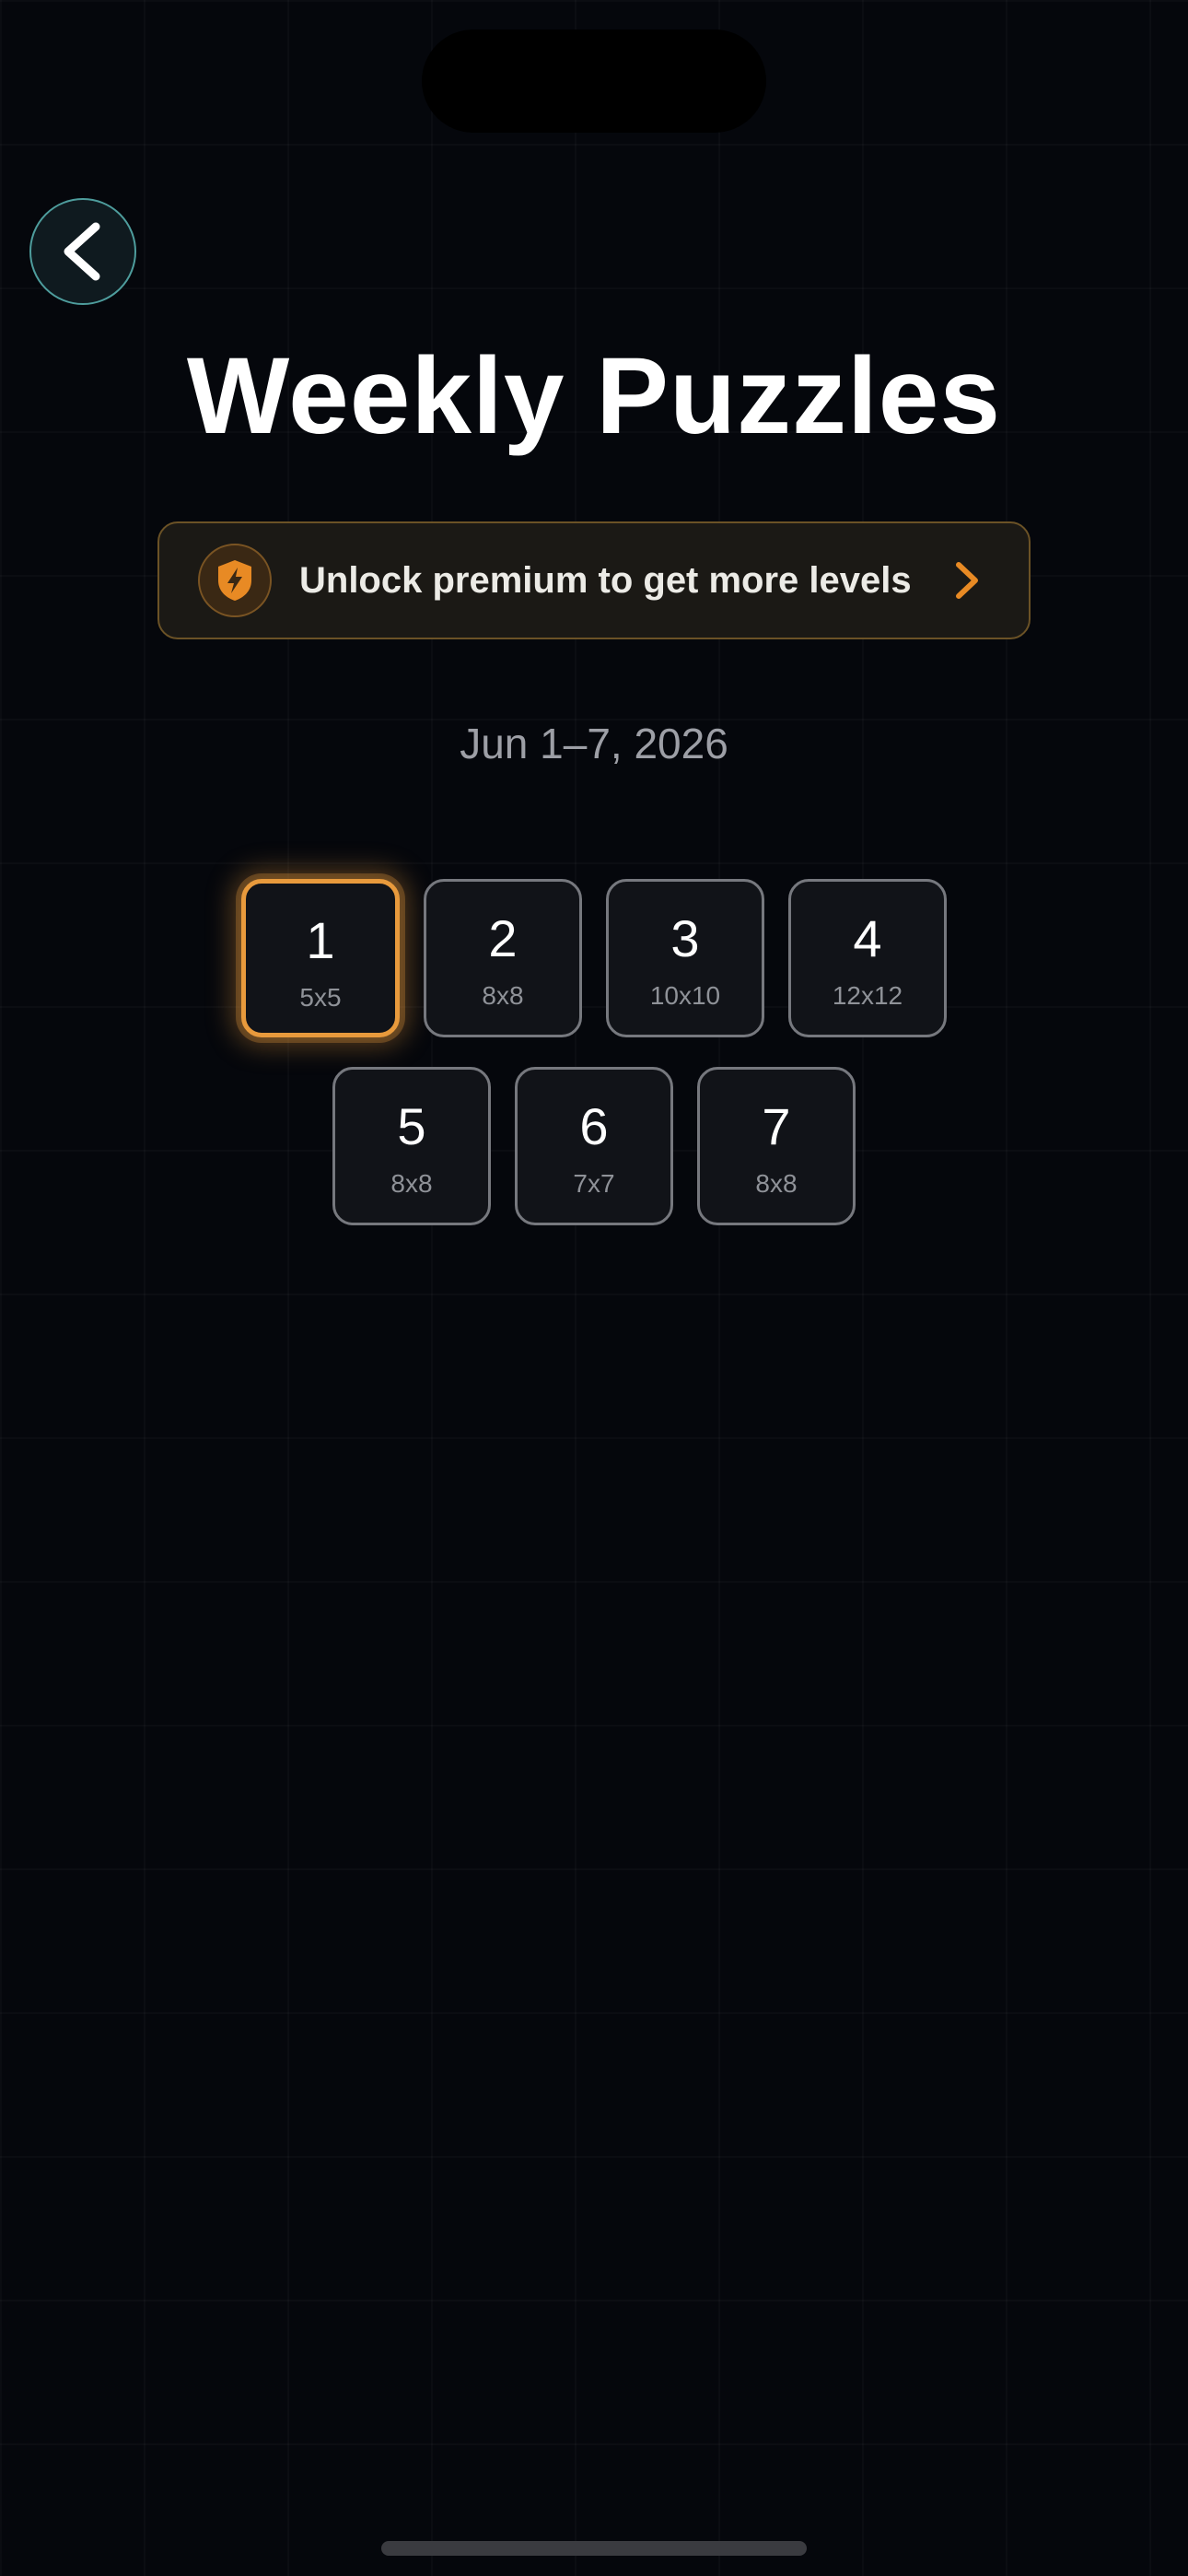 The width and height of the screenshot is (1188, 2576). What do you see at coordinates (594, 81) in the screenshot?
I see `dynamic-island` at bounding box center [594, 81].